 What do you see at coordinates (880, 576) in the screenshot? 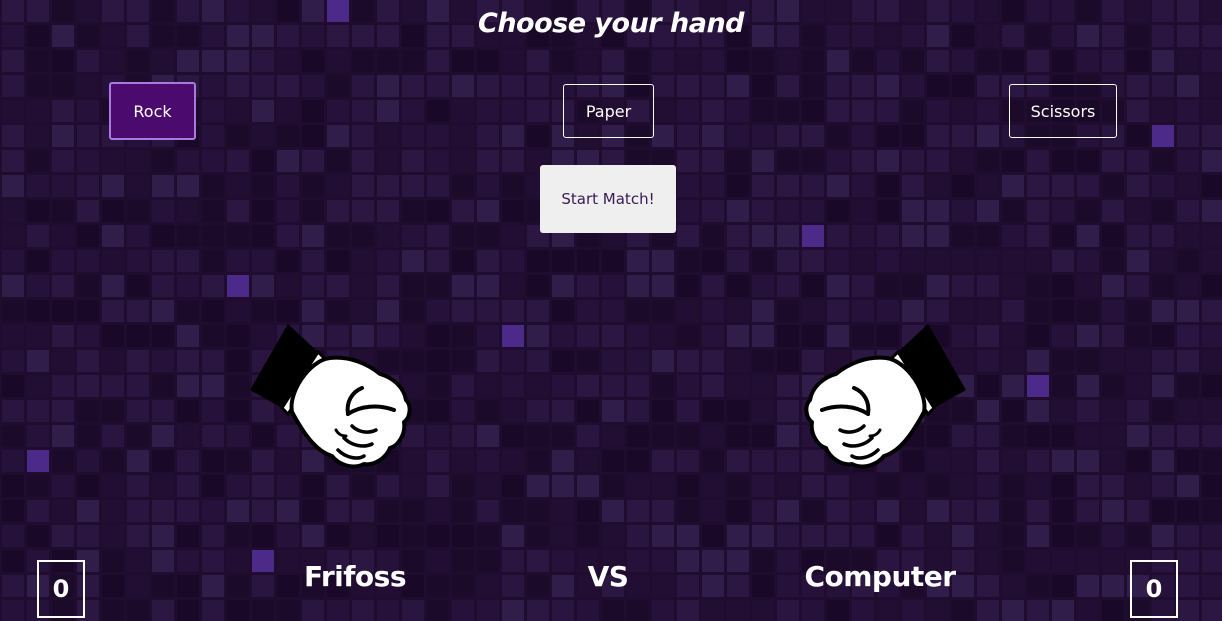
I see `computer-name: Computer` at bounding box center [880, 576].